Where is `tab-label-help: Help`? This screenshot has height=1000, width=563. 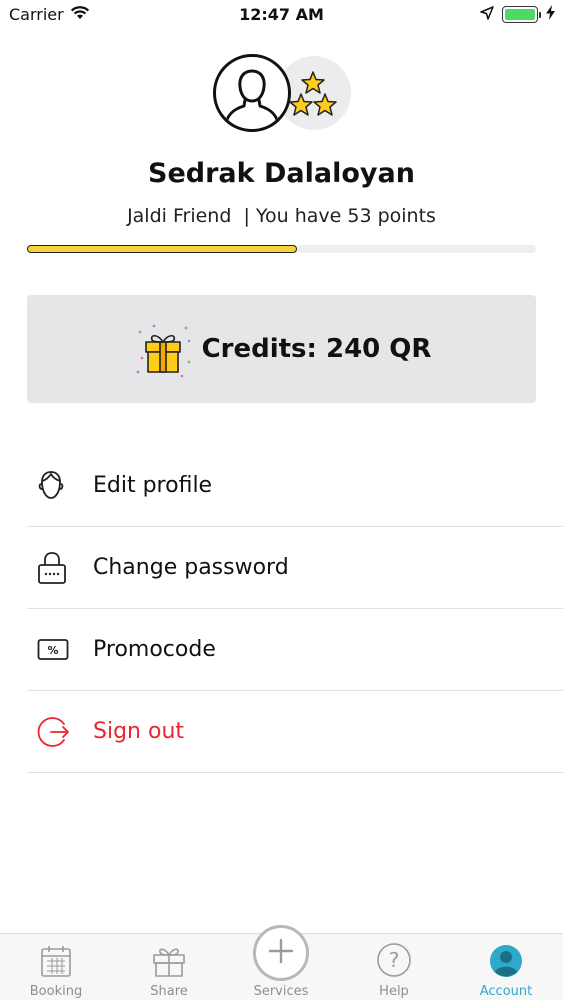 tab-label-help: Help is located at coordinates (394, 991).